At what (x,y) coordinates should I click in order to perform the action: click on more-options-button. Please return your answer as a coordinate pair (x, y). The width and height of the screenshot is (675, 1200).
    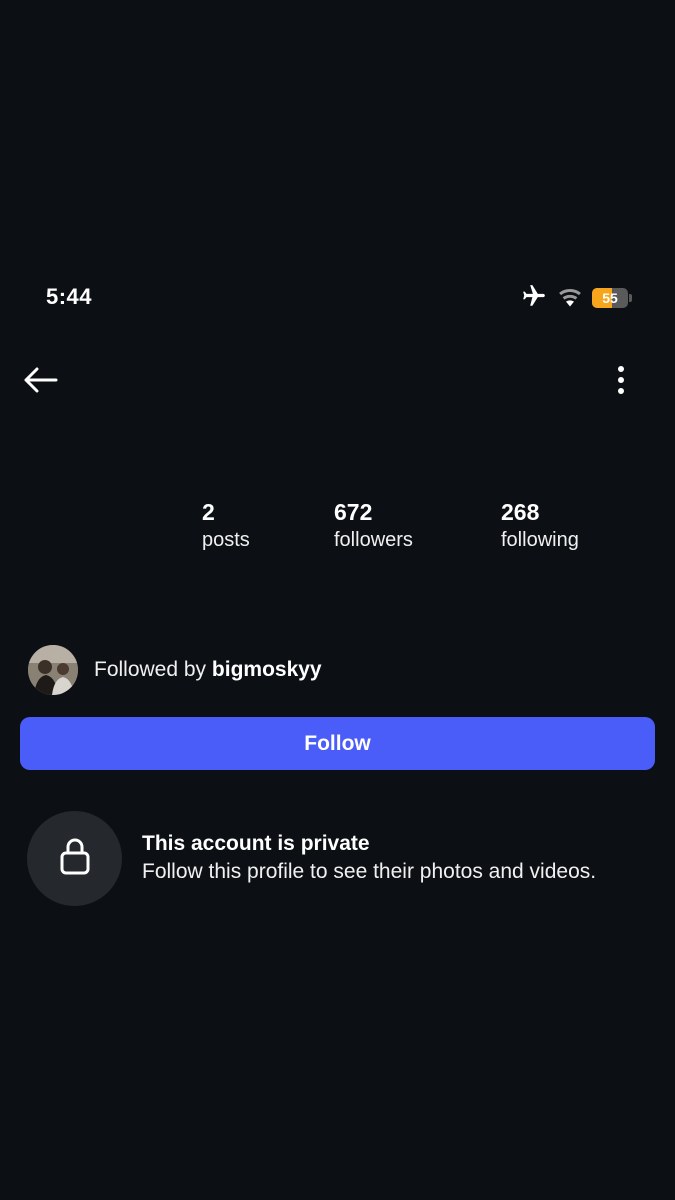
    Looking at the image, I should click on (621, 382).